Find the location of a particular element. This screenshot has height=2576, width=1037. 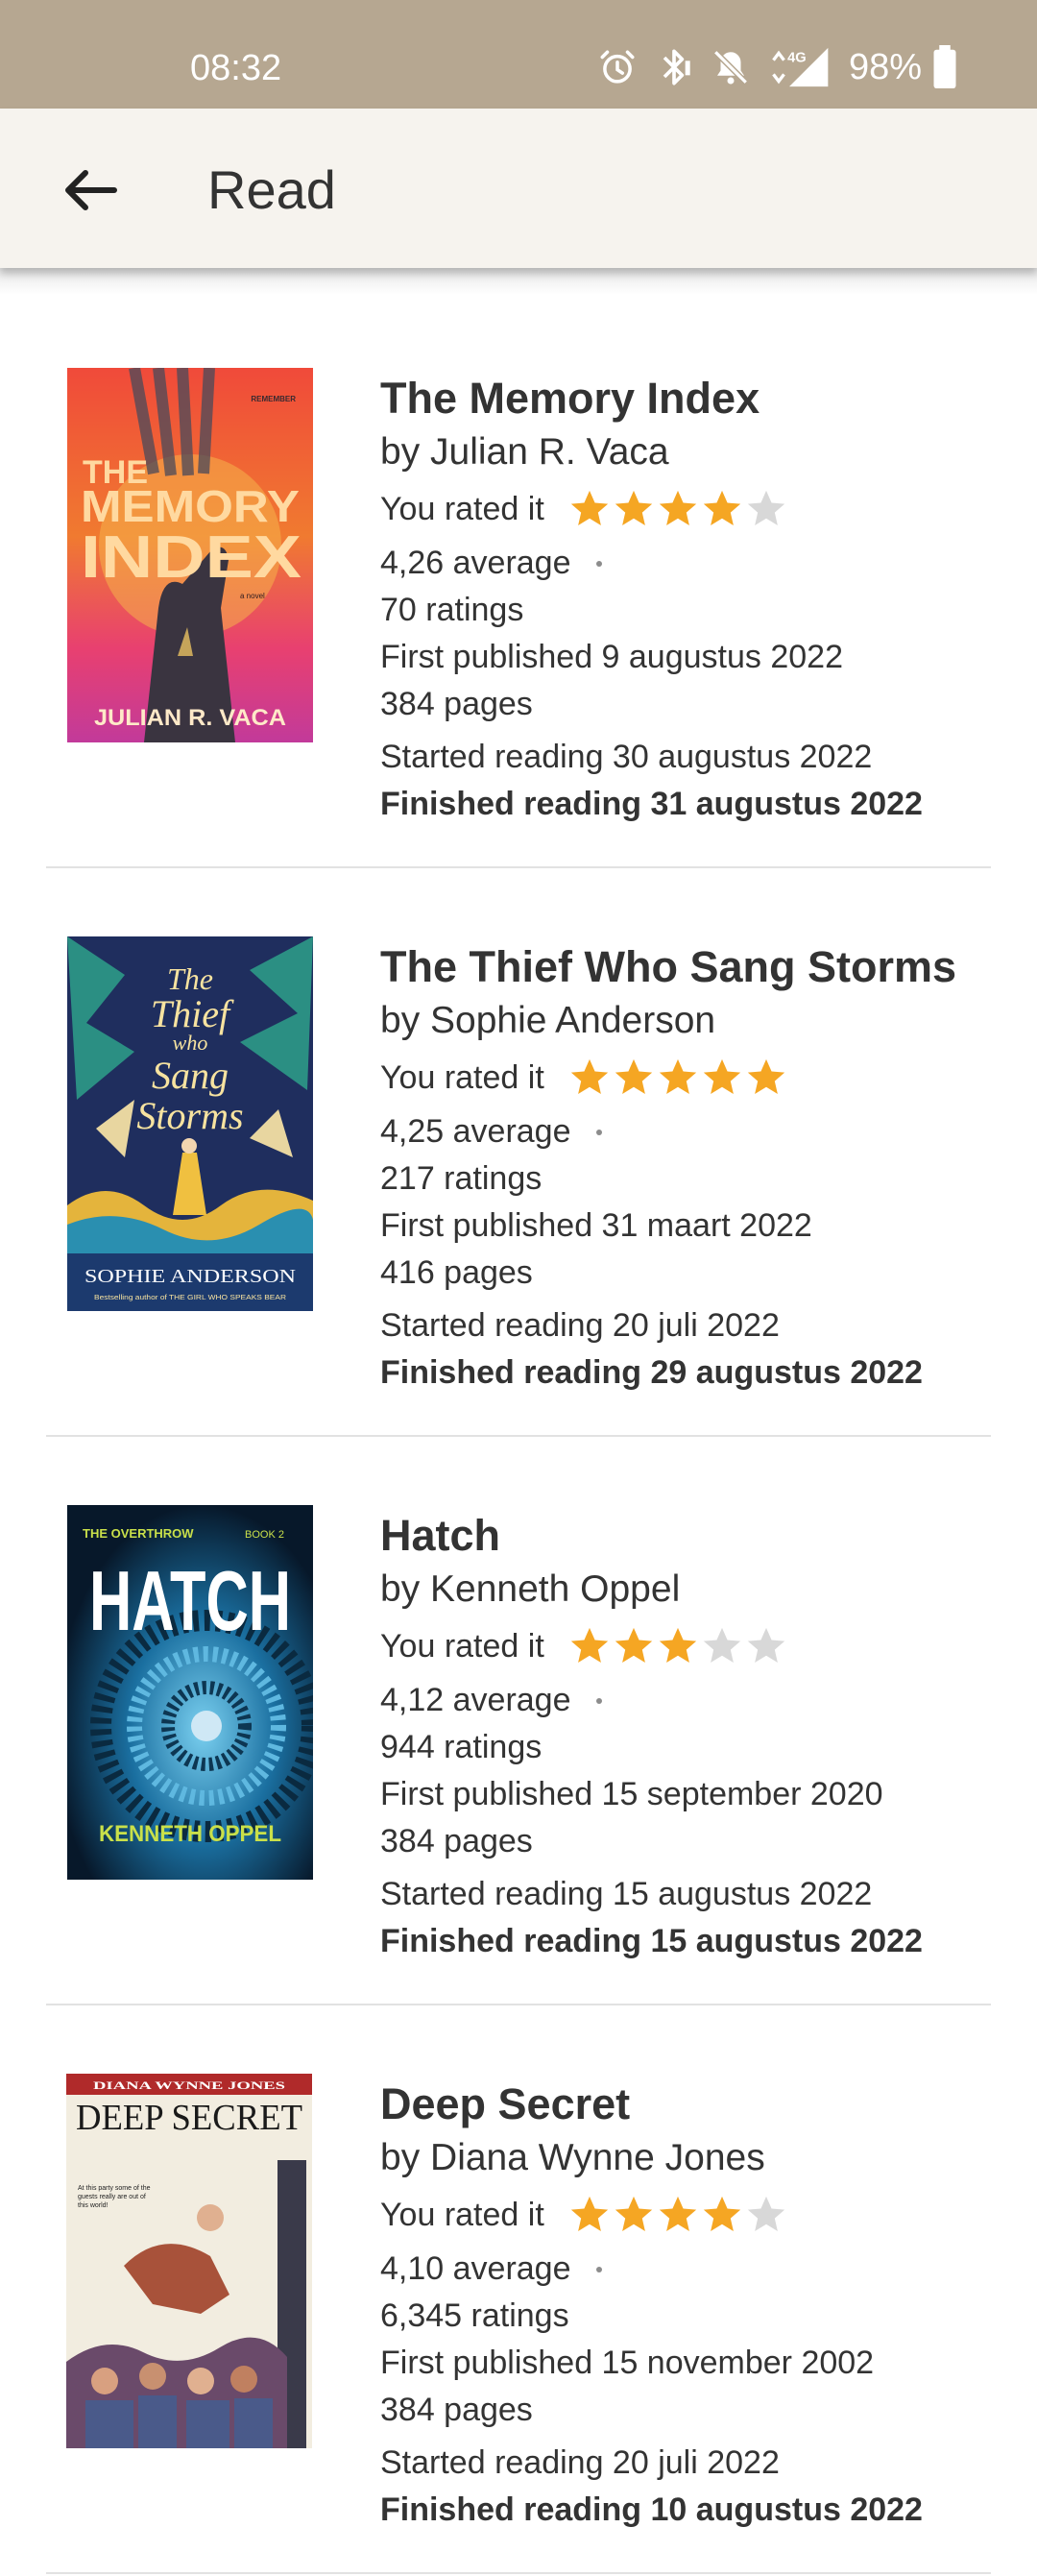

arrow-left-icon is located at coordinates (91, 190).